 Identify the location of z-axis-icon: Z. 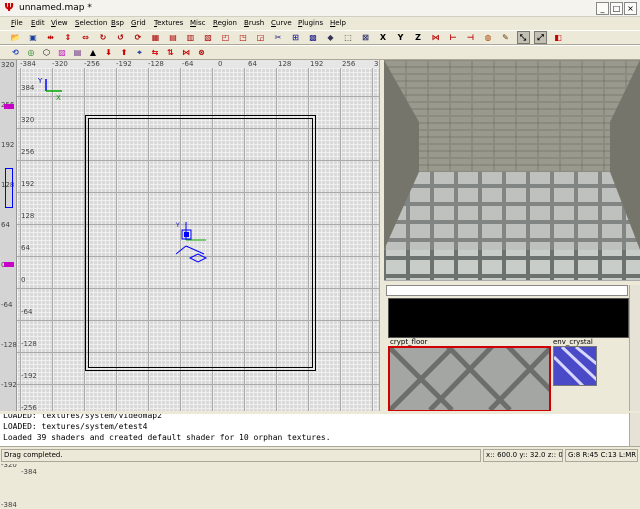
(418, 37).